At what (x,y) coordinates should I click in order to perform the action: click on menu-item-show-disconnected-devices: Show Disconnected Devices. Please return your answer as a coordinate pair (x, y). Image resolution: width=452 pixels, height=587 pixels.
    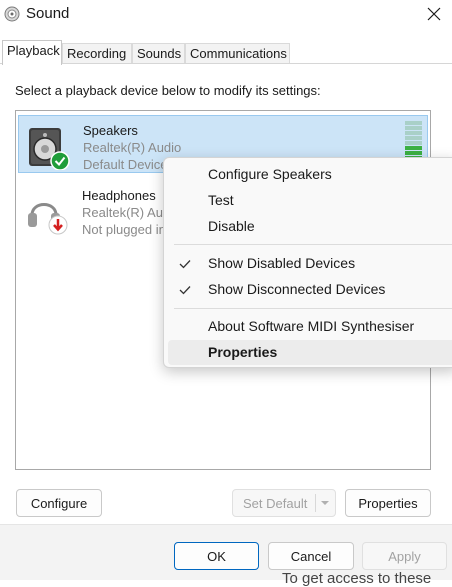
    Looking at the image, I should click on (310, 289).